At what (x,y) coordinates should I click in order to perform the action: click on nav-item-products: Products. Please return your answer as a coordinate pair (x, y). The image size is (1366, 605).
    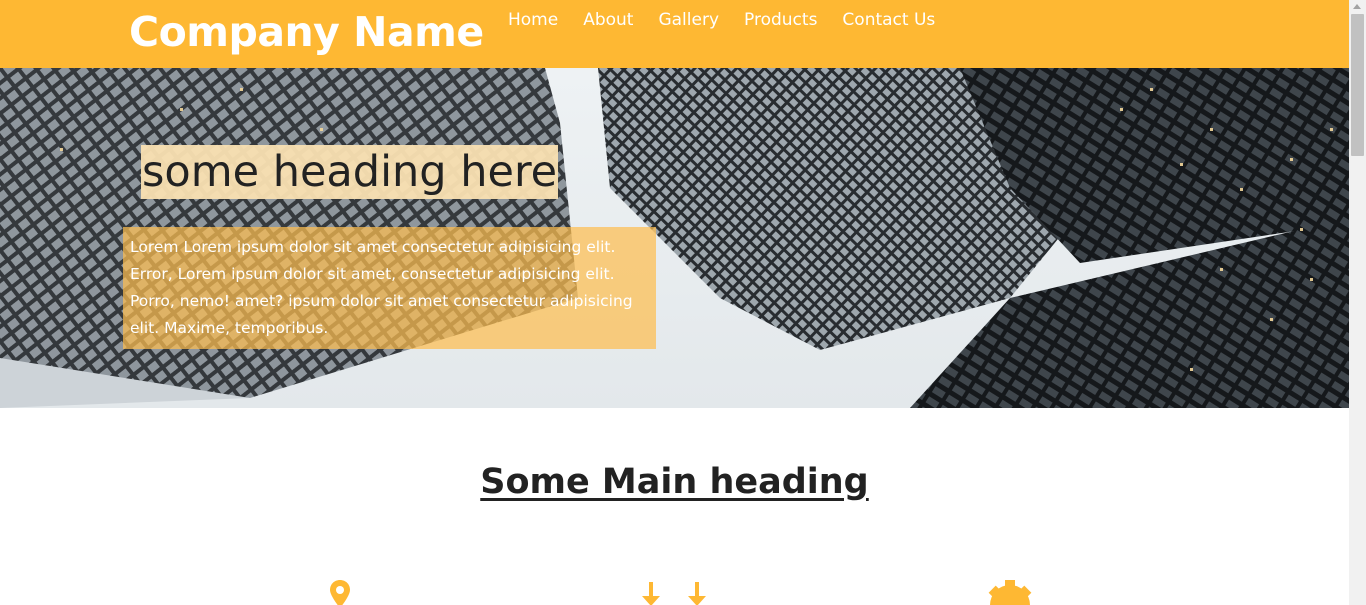
    Looking at the image, I should click on (780, 20).